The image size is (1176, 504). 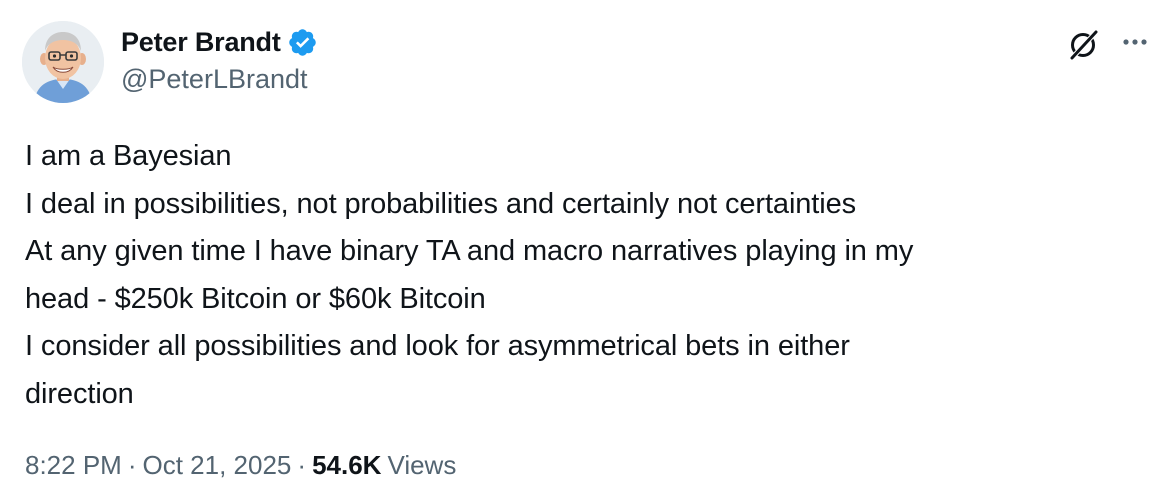 I want to click on more-icon, so click(x=1135, y=42).